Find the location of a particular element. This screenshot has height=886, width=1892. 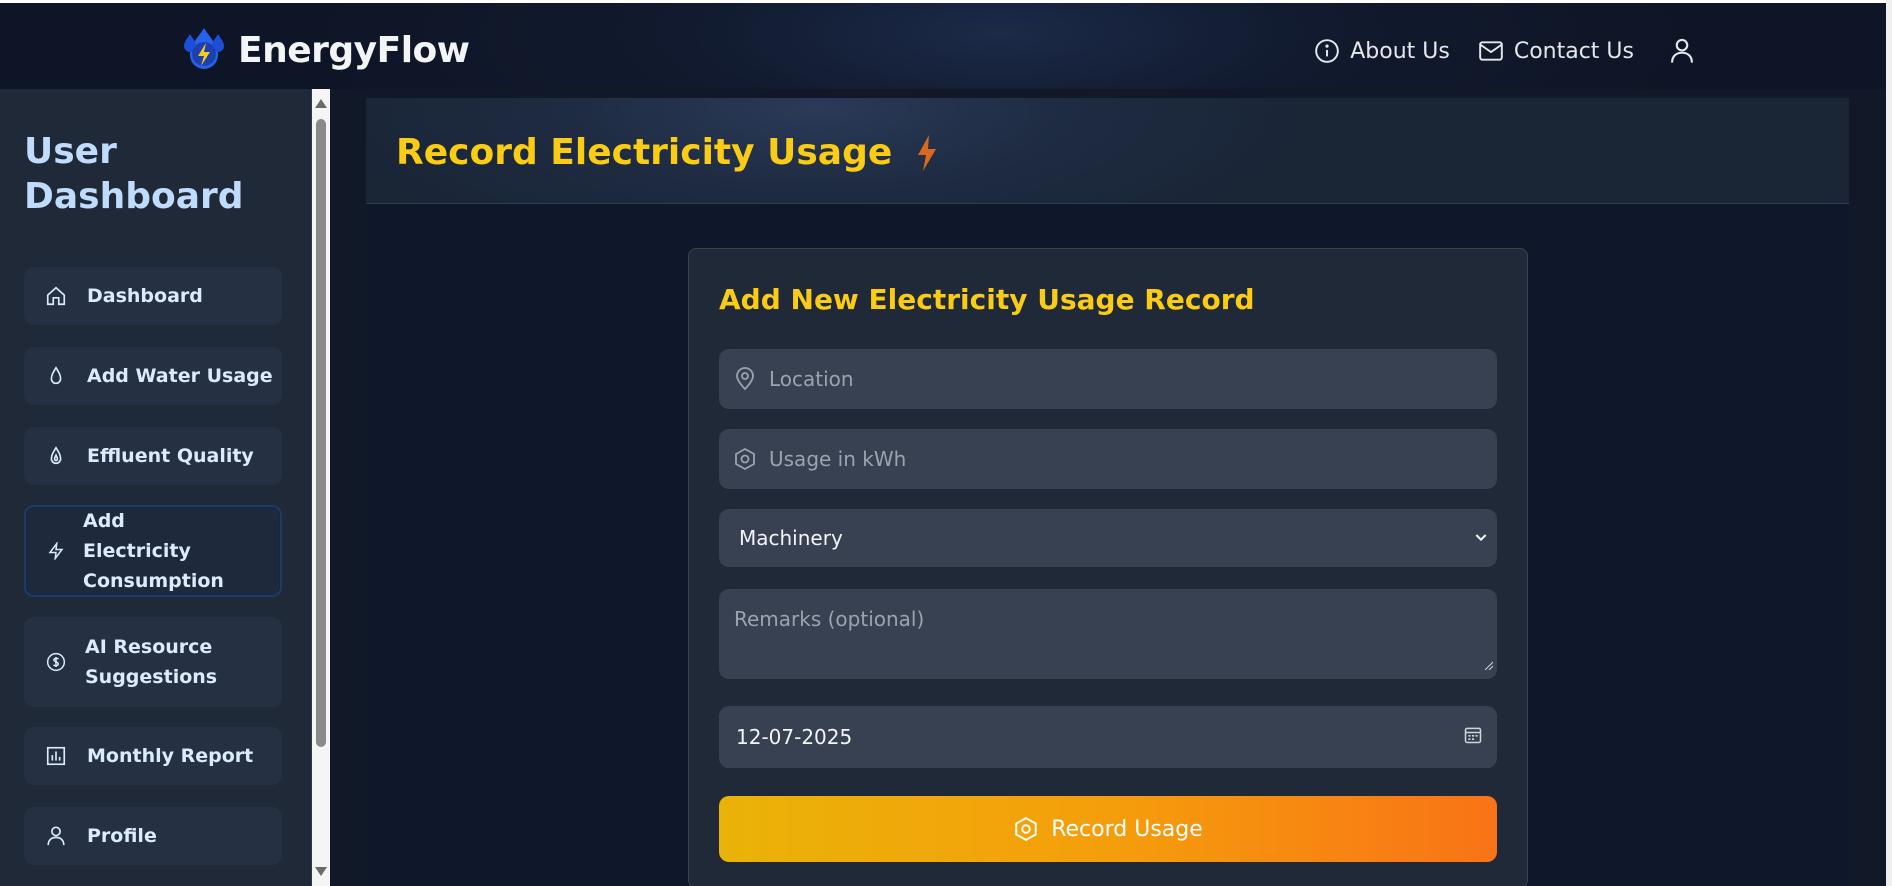

scrollbar-thumb is located at coordinates (321, 433).